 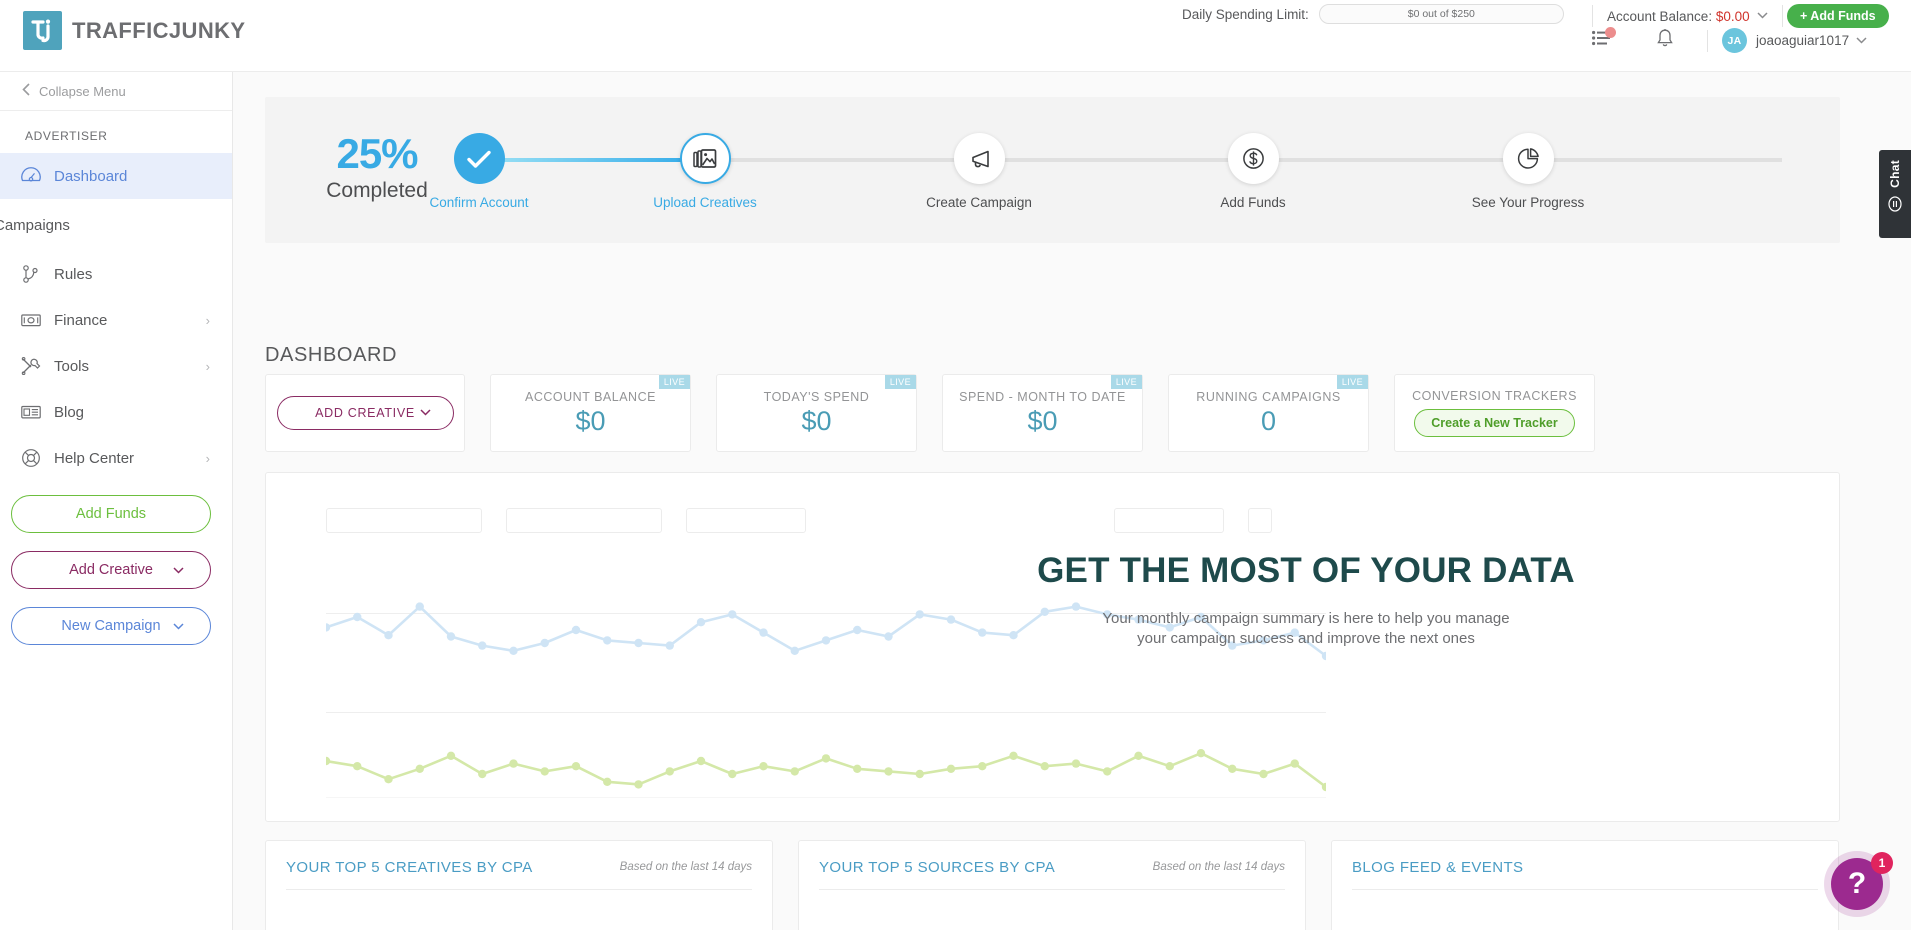 I want to click on onboarding-step-see-progress: See Your Progress, so click(x=1528, y=171).